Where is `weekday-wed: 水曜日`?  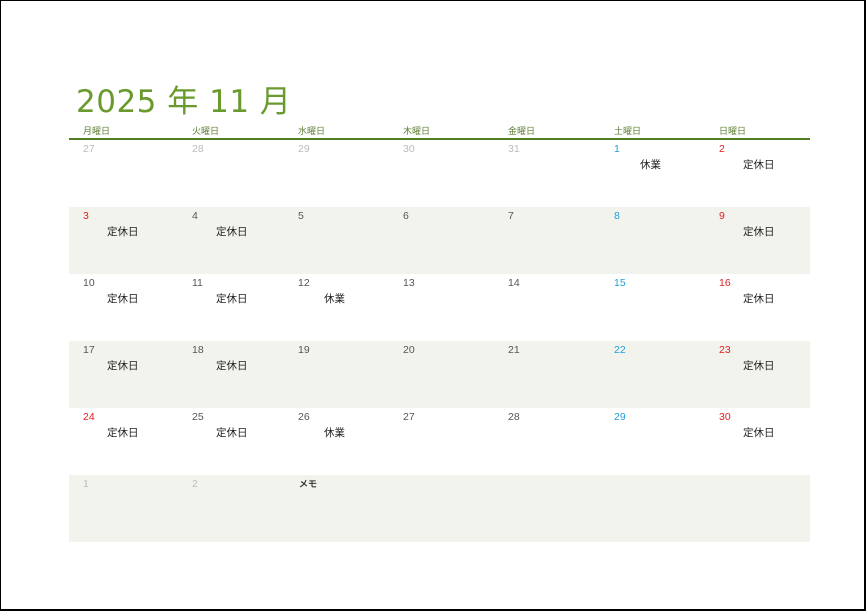 weekday-wed: 水曜日 is located at coordinates (312, 131).